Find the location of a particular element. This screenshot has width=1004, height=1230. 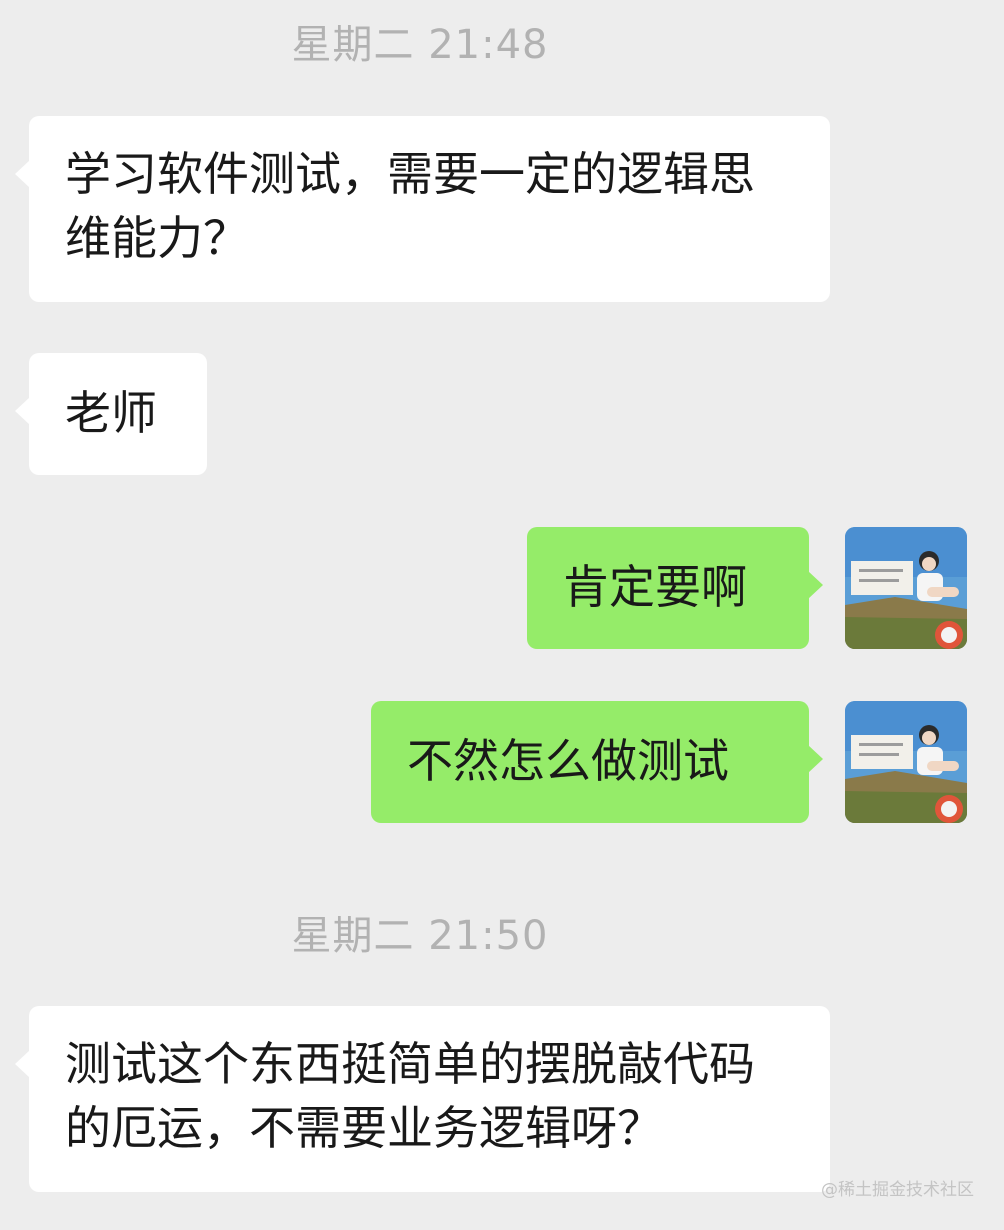

message-bubble-incoming: 测试这个东西挺简单的摆脱敲代码的厄运，不需要业务逻辑呀？ is located at coordinates (422, 1099).